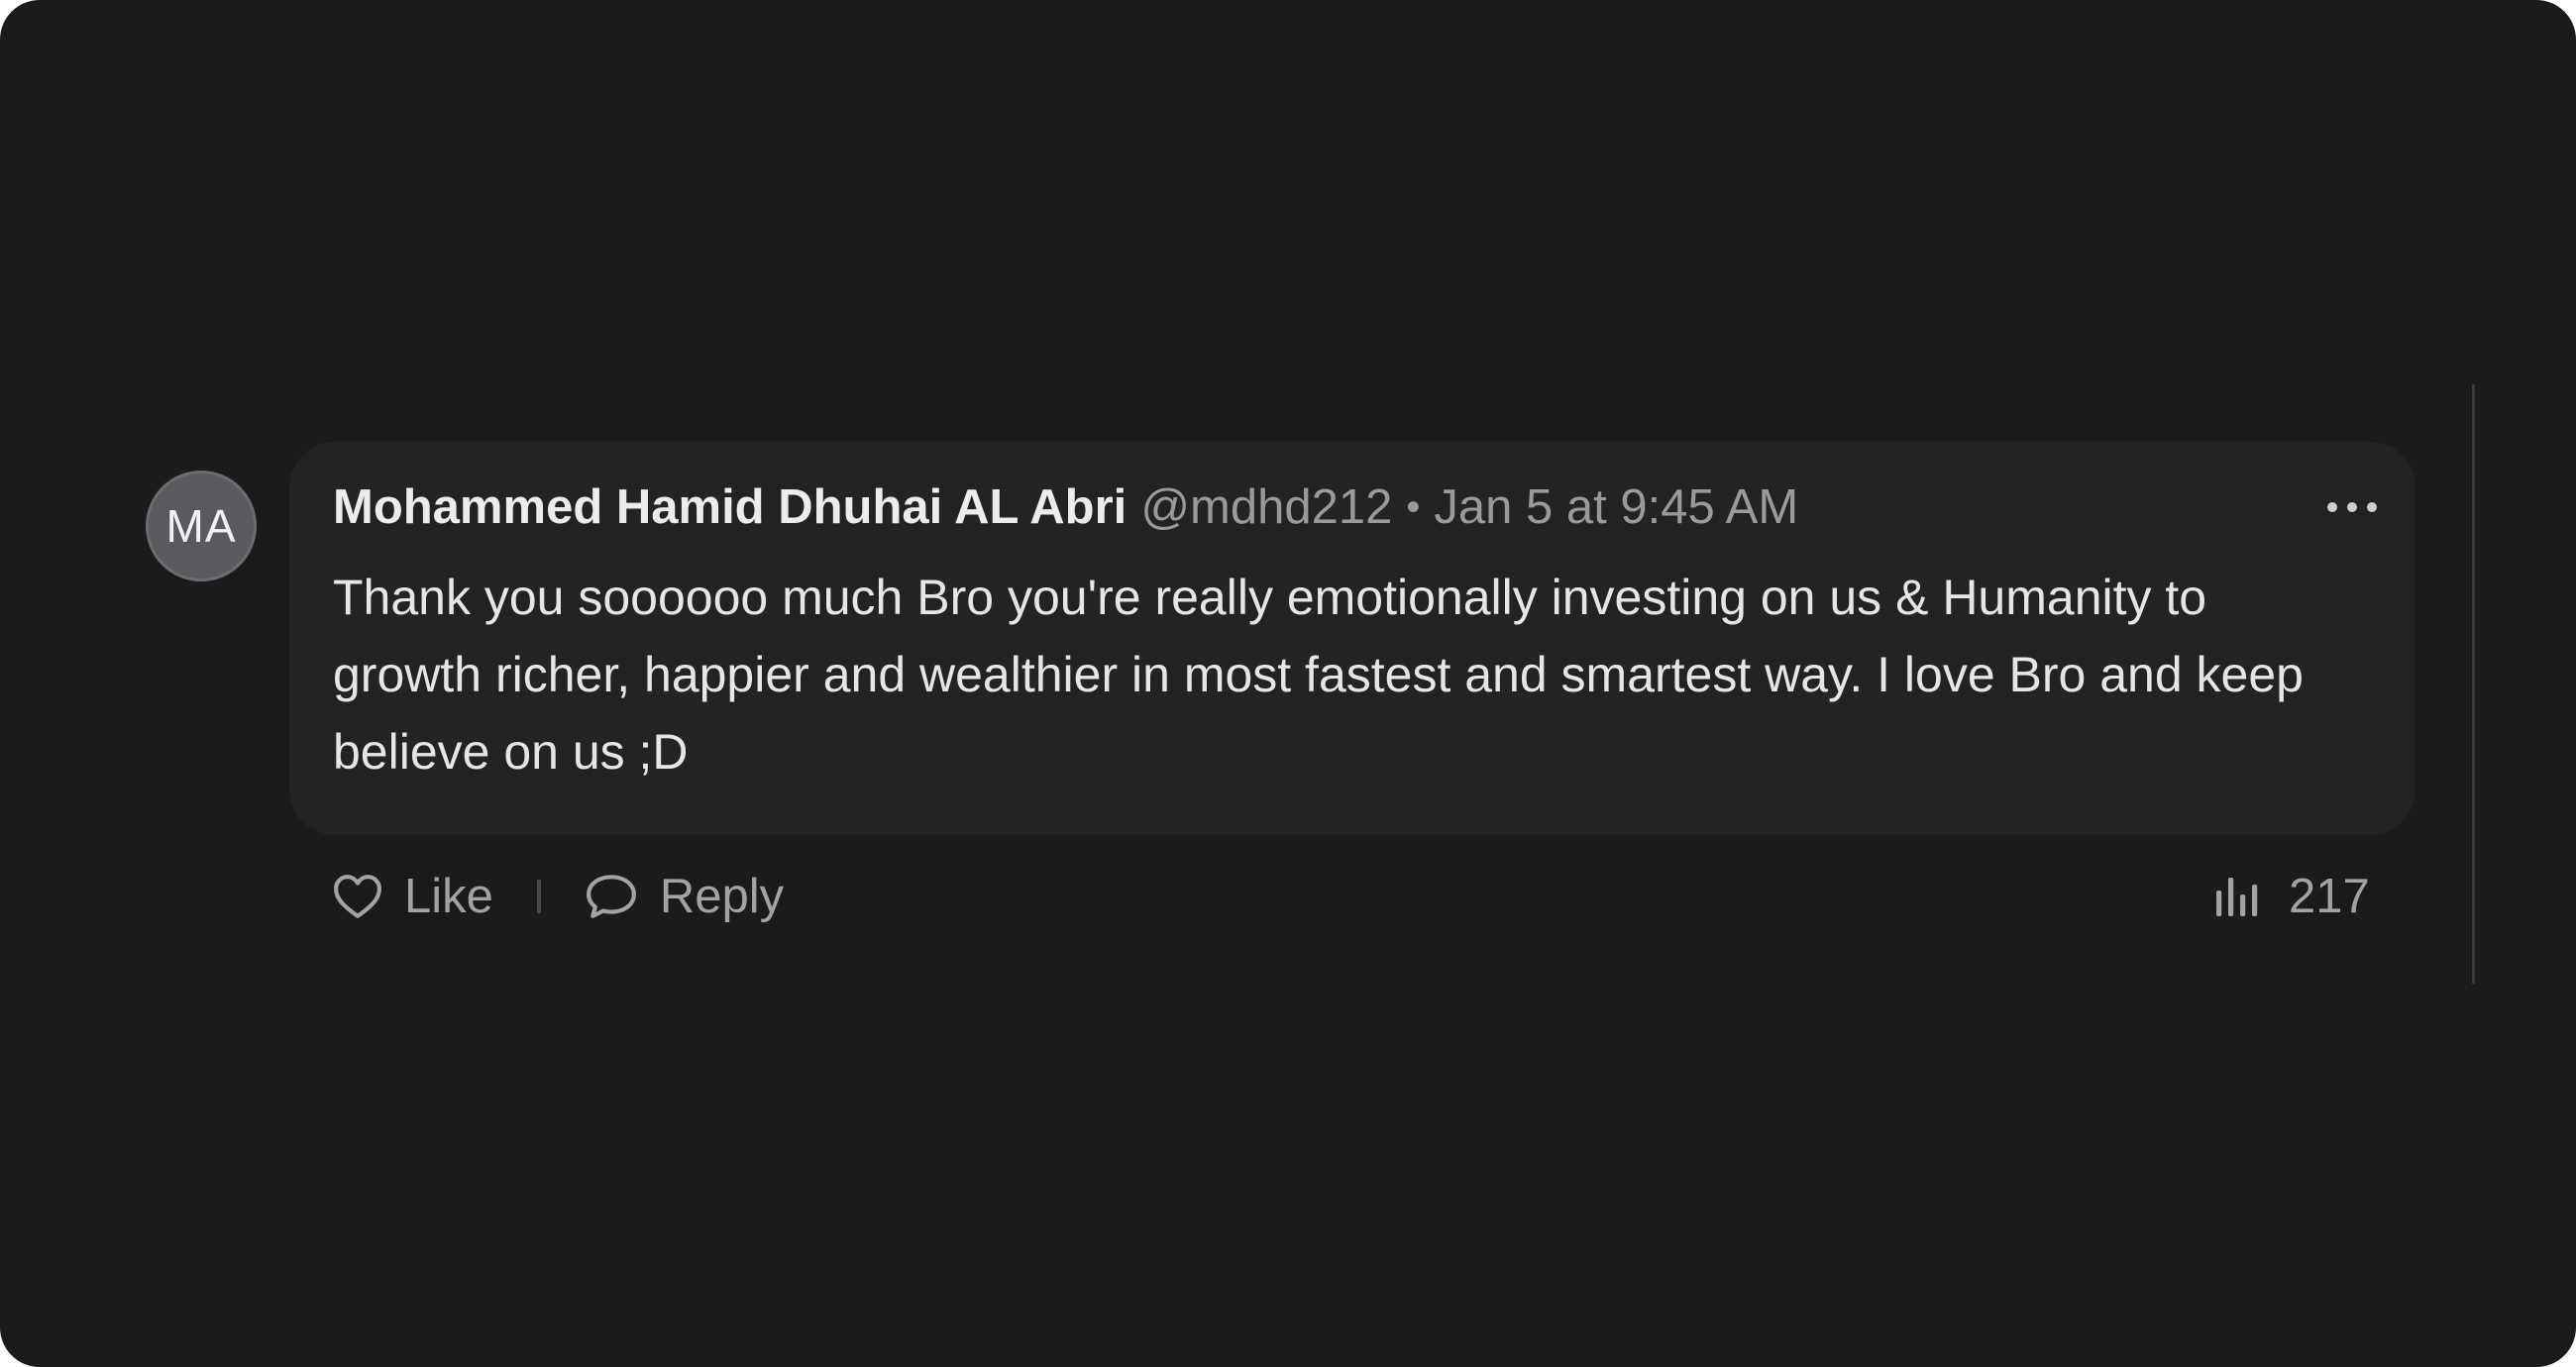  Describe the element at coordinates (2329, 896) in the screenshot. I see `views-count-value: 217` at that location.